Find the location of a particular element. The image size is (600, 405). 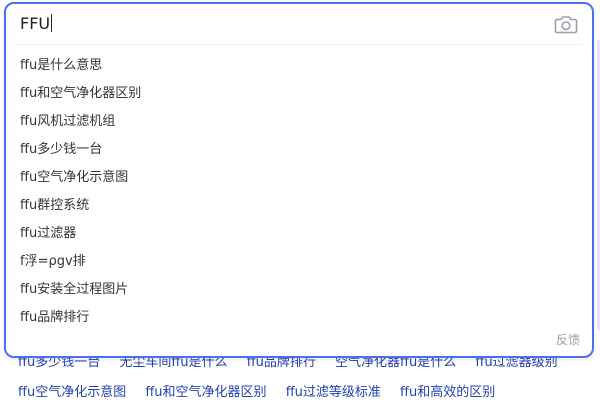

divider is located at coordinates (299, 44).